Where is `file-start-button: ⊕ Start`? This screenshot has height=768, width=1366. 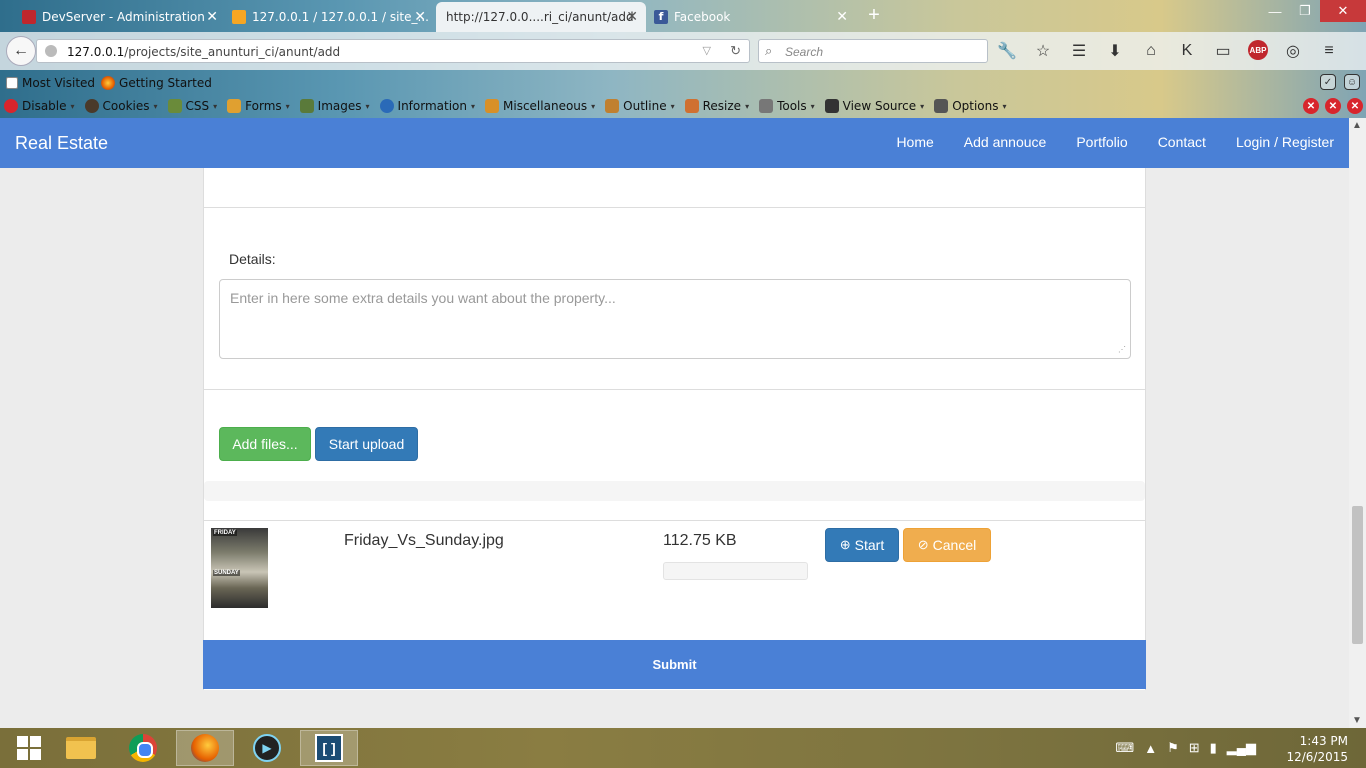 file-start-button: ⊕ Start is located at coordinates (862, 545).